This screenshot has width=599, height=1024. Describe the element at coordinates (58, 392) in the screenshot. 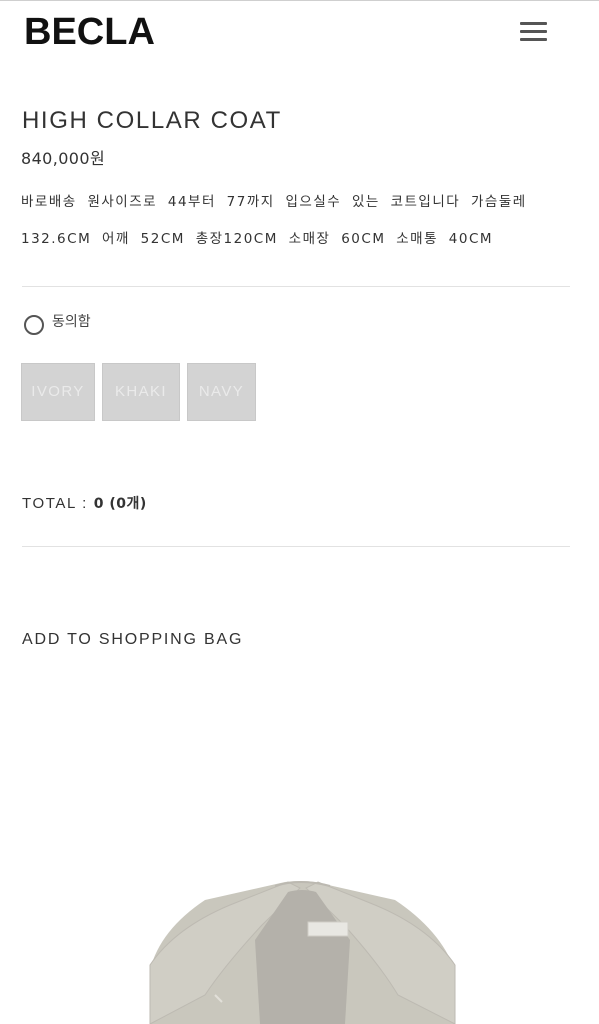

I see `option-ivory-button: IVORY` at that location.